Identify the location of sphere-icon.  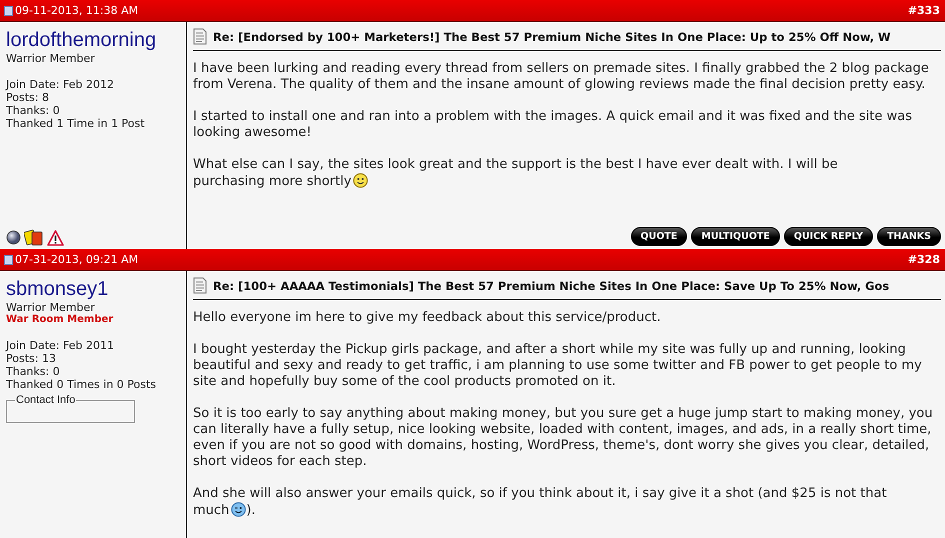
(13, 237).